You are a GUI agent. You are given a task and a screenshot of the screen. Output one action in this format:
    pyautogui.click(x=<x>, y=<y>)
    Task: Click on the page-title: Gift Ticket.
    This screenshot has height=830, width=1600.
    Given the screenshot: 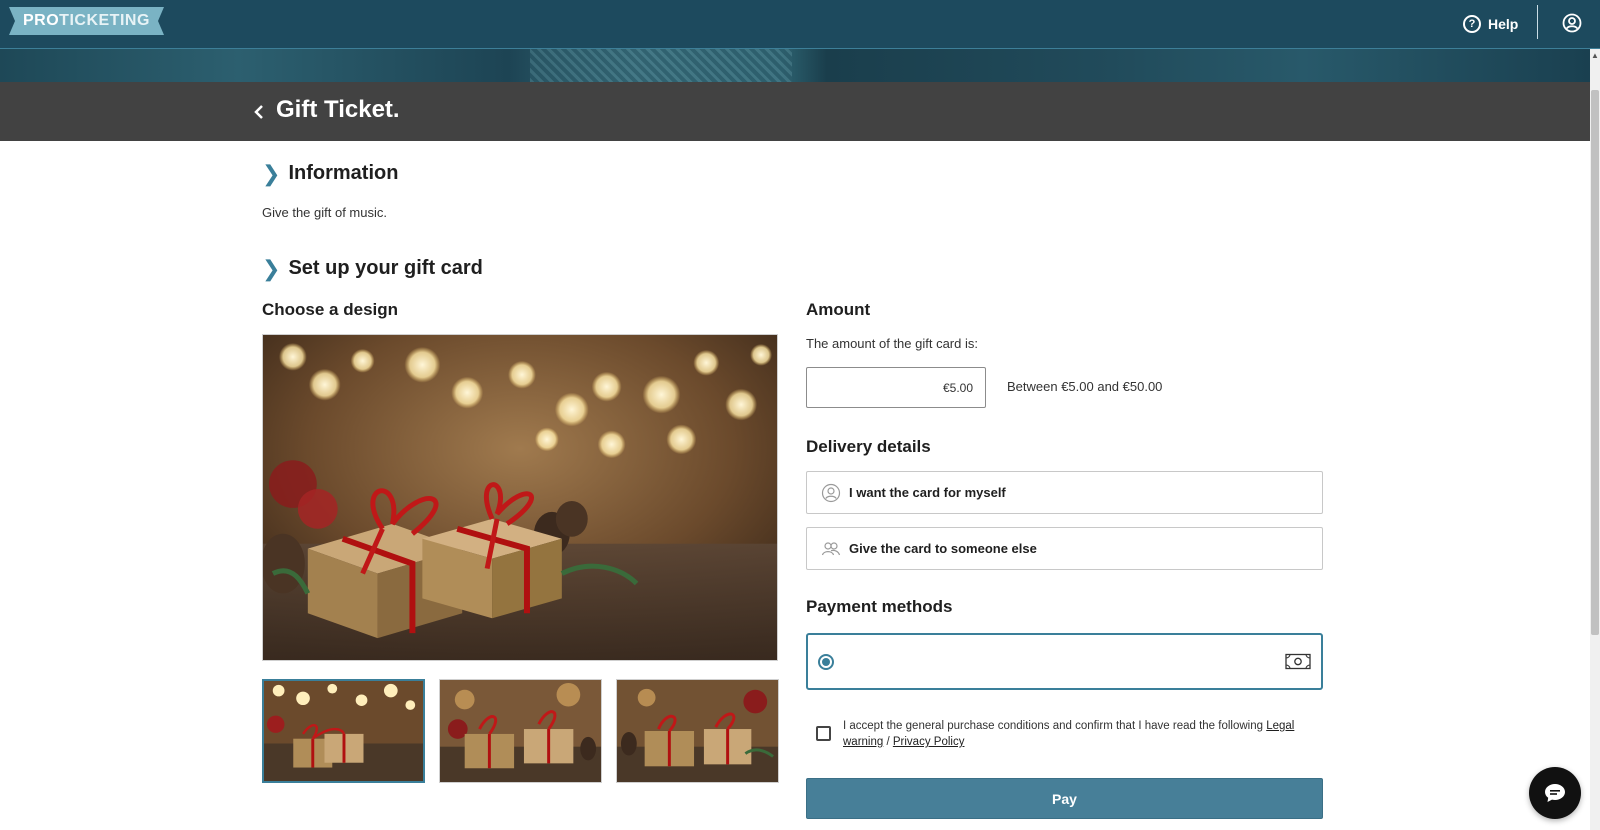 What is the action you would take?
    pyautogui.click(x=338, y=109)
    